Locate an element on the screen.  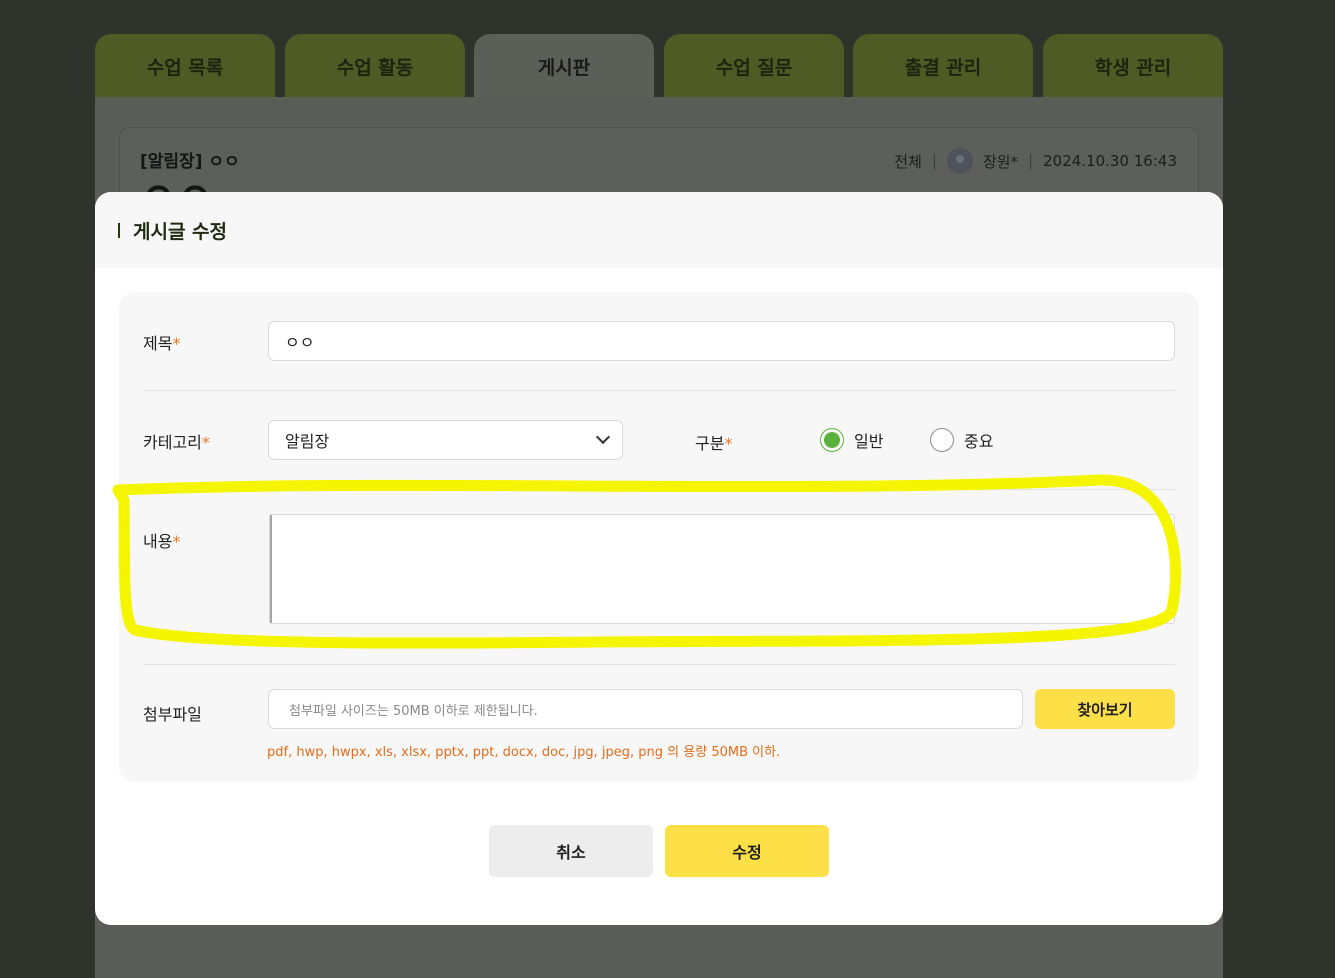
cancel-button: 취소 is located at coordinates (571, 851).